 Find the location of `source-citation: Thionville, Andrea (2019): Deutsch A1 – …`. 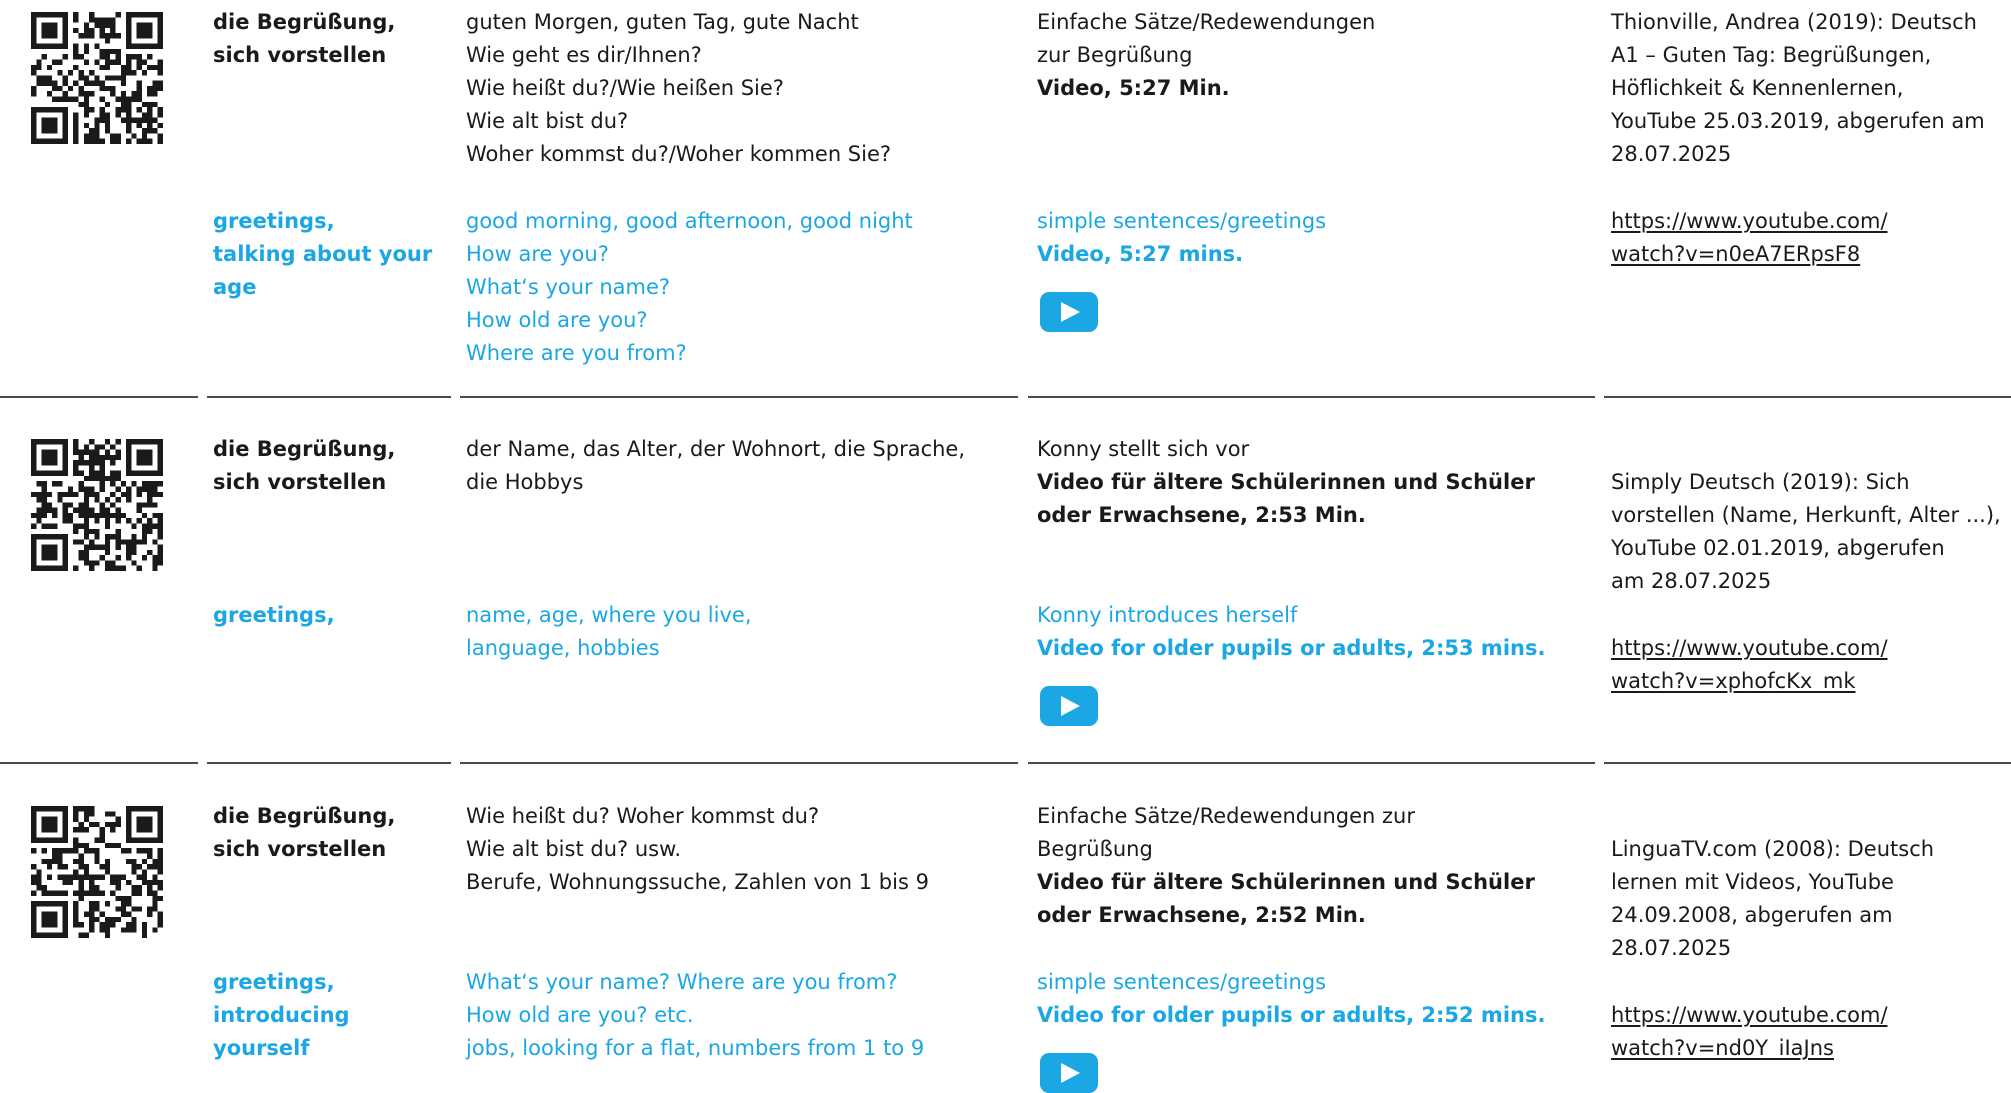

source-citation: Thionville, Andrea (2019): Deutsch A1 – … is located at coordinates (1798, 88).